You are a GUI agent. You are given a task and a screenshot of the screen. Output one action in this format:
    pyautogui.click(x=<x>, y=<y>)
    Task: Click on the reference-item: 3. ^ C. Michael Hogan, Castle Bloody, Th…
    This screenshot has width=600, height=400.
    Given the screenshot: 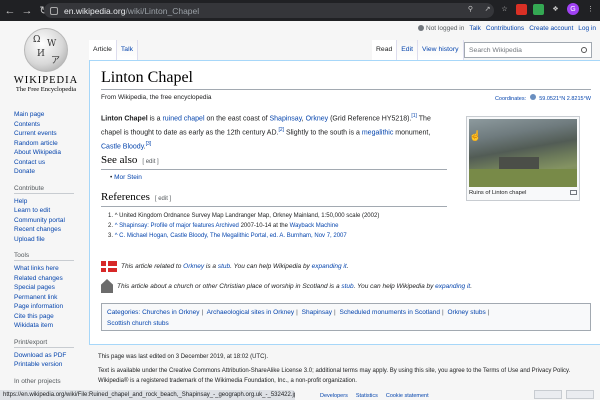 What is the action you would take?
    pyautogui.click(x=243, y=236)
    